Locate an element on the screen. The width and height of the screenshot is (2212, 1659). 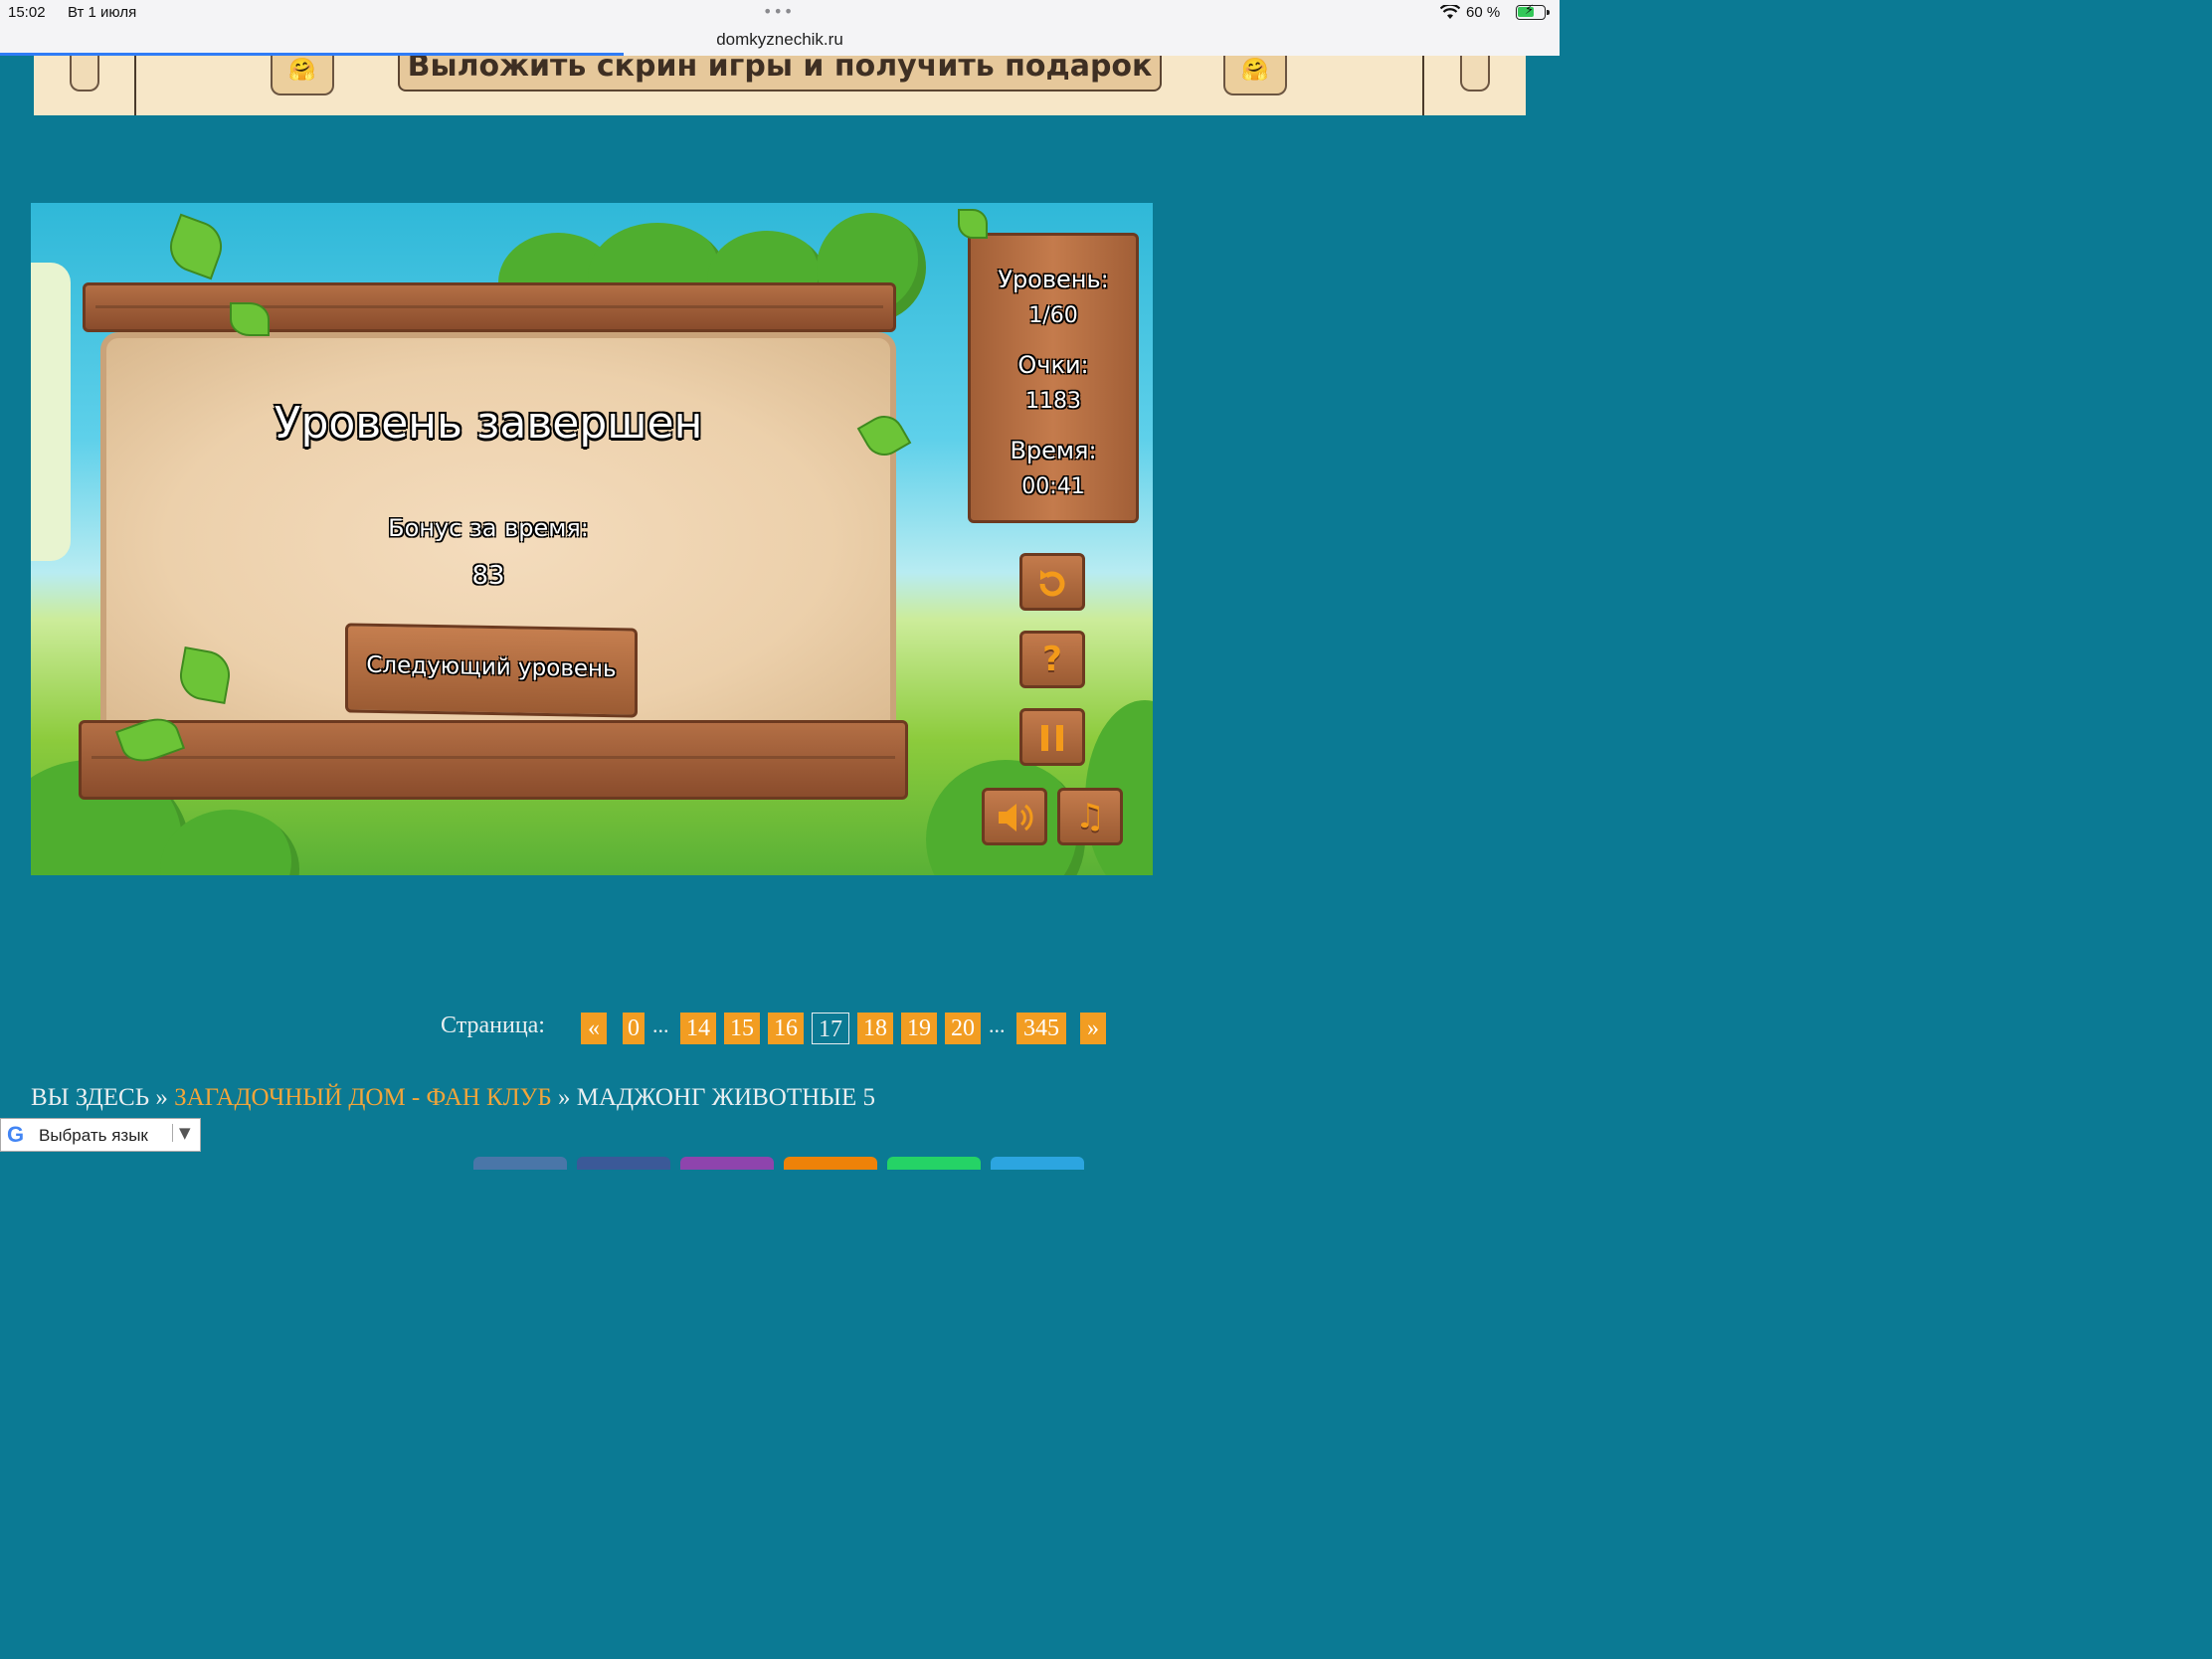
language-selector: G Выбрать язык ▼ is located at coordinates (100, 1135).